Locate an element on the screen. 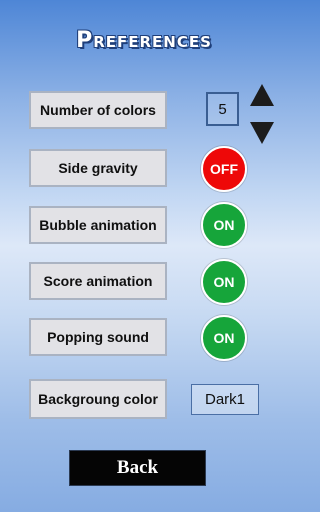 The image size is (320, 512). triangle-down-icon is located at coordinates (262, 133).